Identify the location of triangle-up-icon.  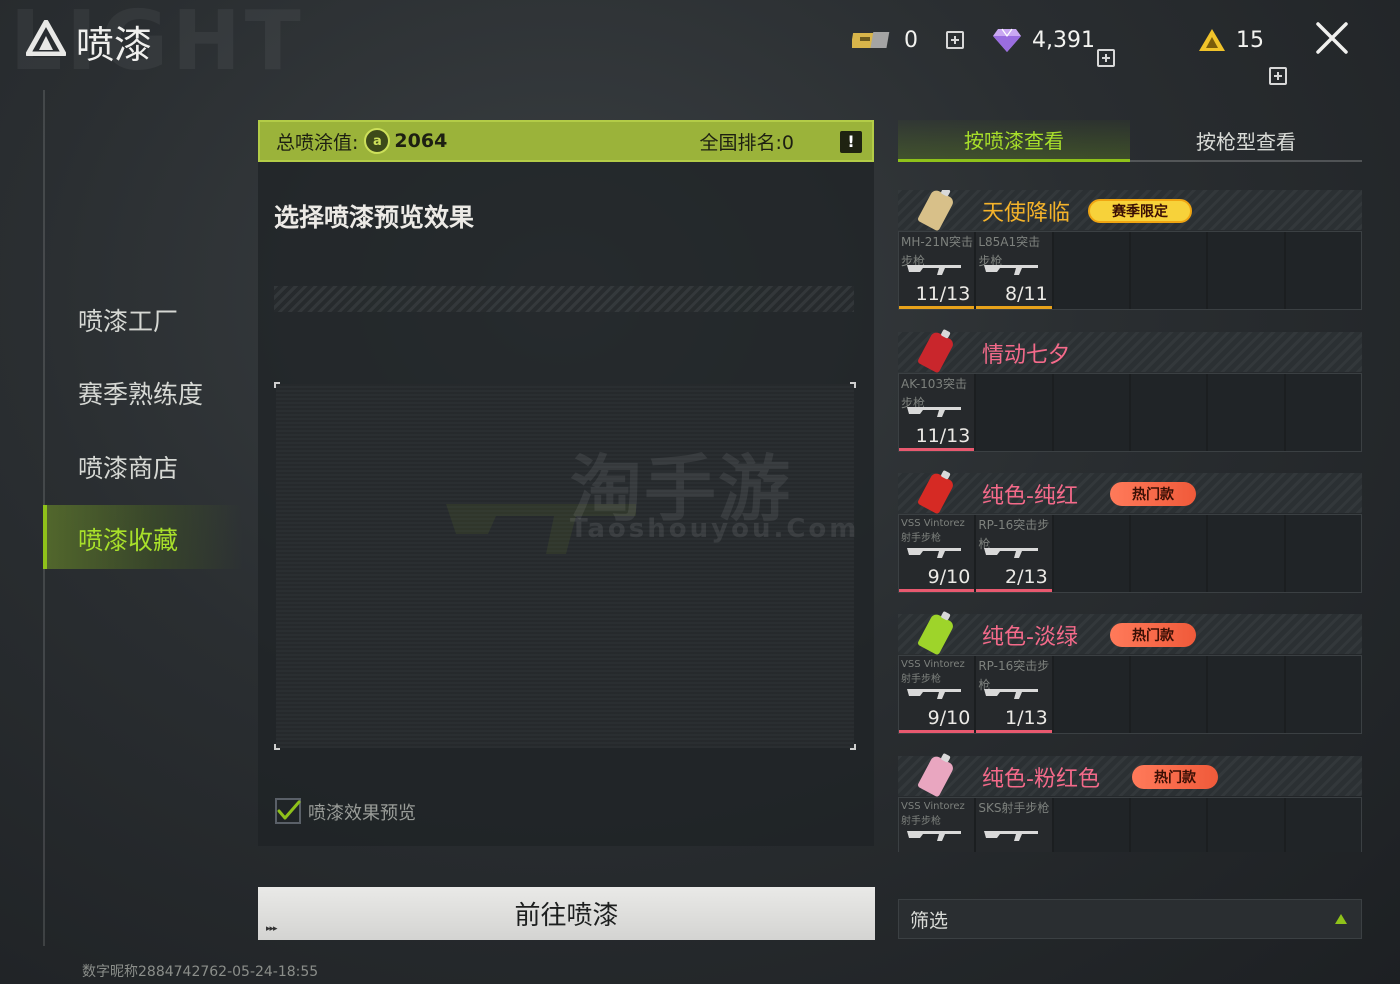
(1341, 919).